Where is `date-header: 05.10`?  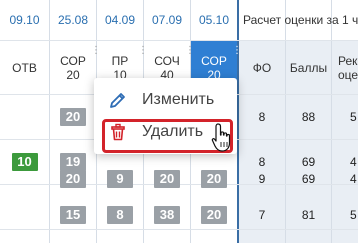
date-header: 05.10 is located at coordinates (214, 20).